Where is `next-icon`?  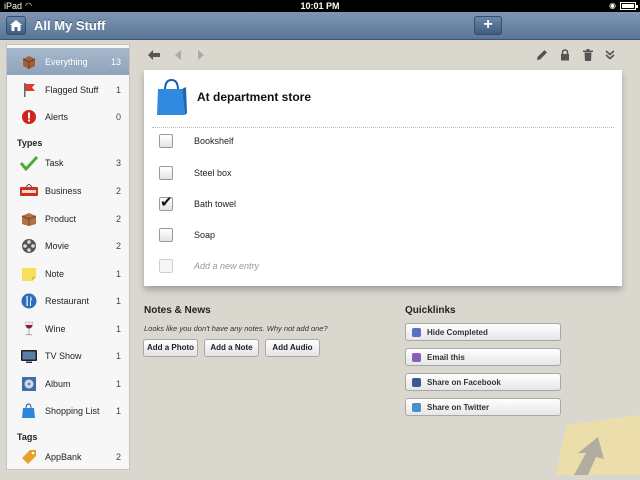 next-icon is located at coordinates (201, 55).